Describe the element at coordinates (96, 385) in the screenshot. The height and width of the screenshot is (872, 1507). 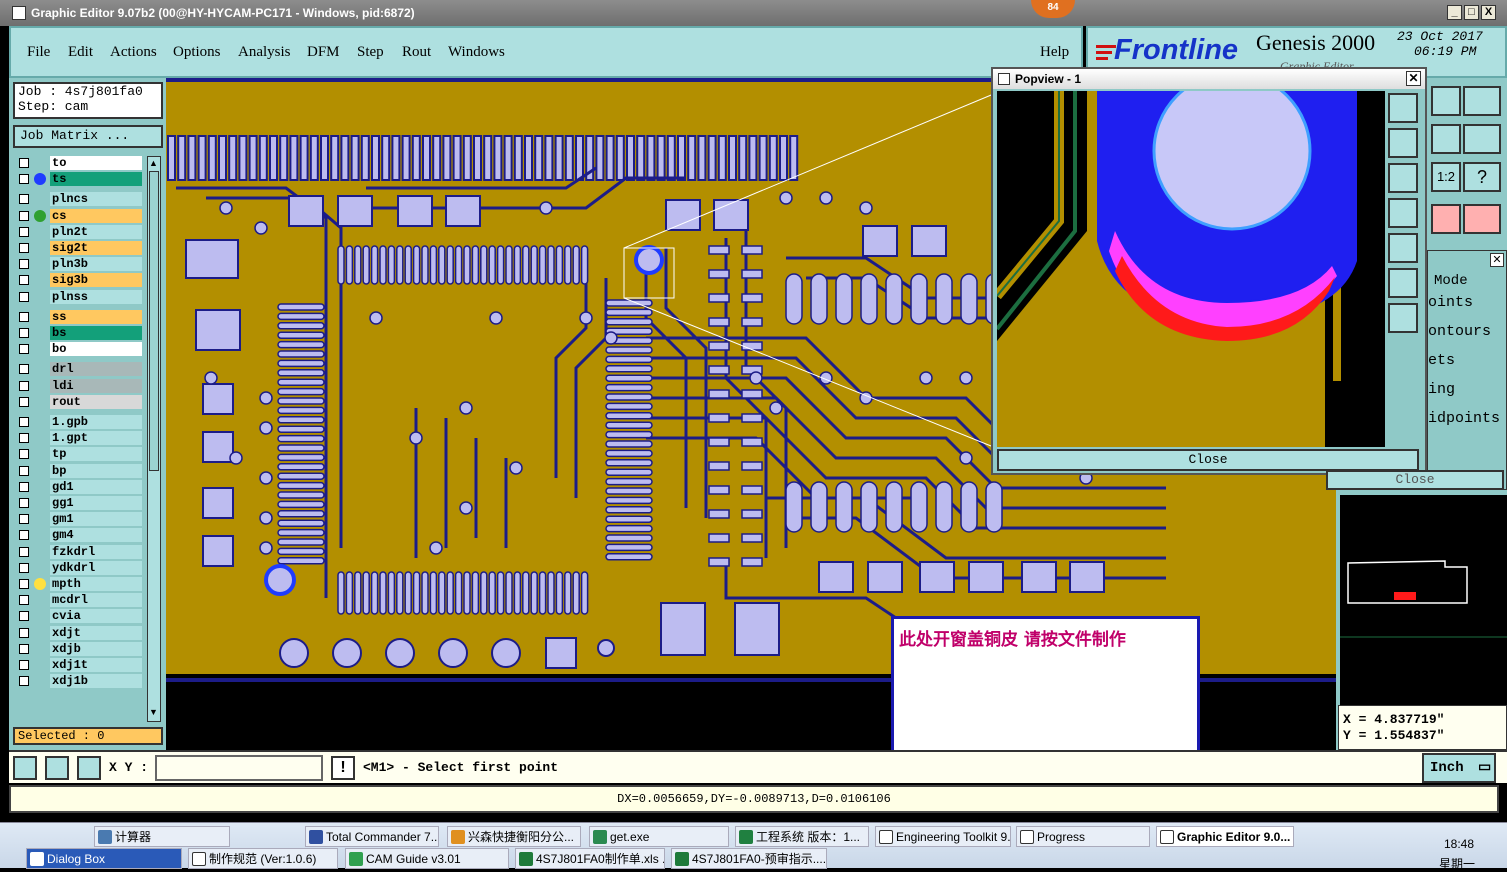
I see `layer-name: ldi` at that location.